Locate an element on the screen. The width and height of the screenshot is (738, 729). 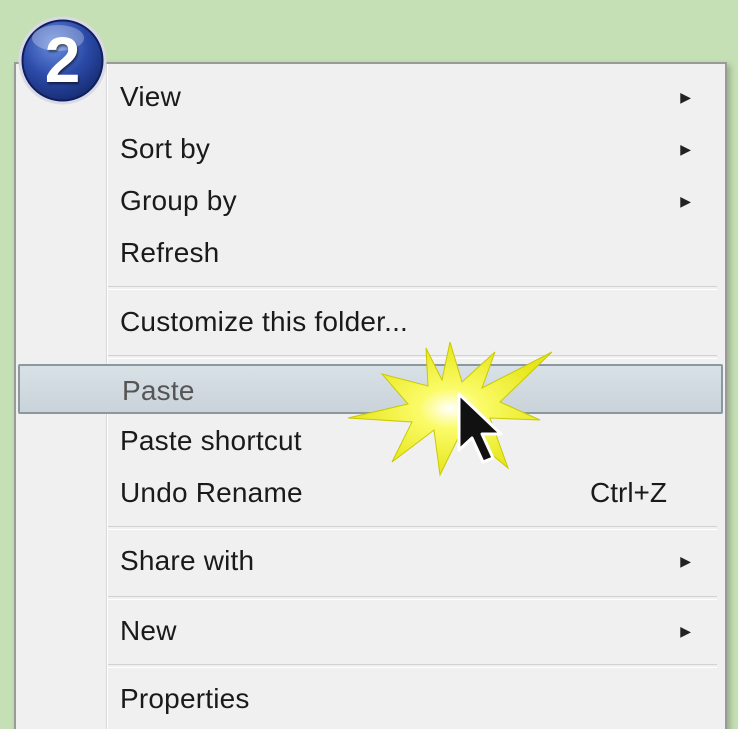
menu-item-label: Paste is located at coordinates (158, 390).